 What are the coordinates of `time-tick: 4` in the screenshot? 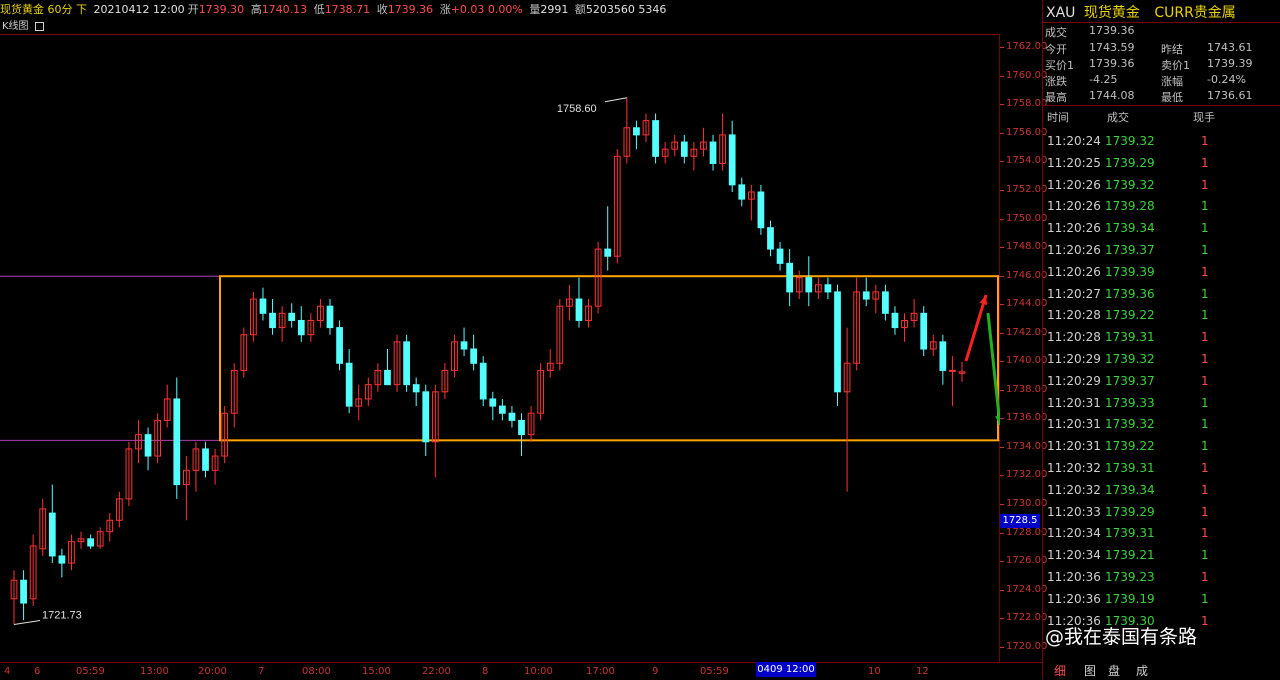 It's located at (7, 671).